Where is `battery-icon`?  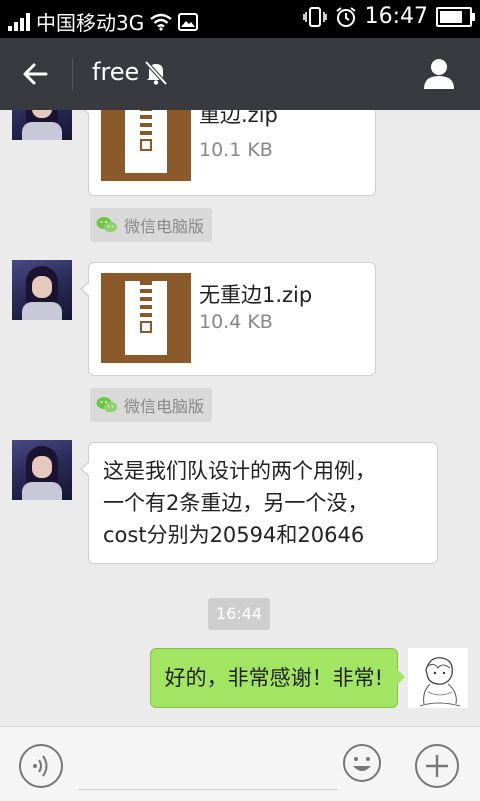
battery-icon is located at coordinates (455, 16).